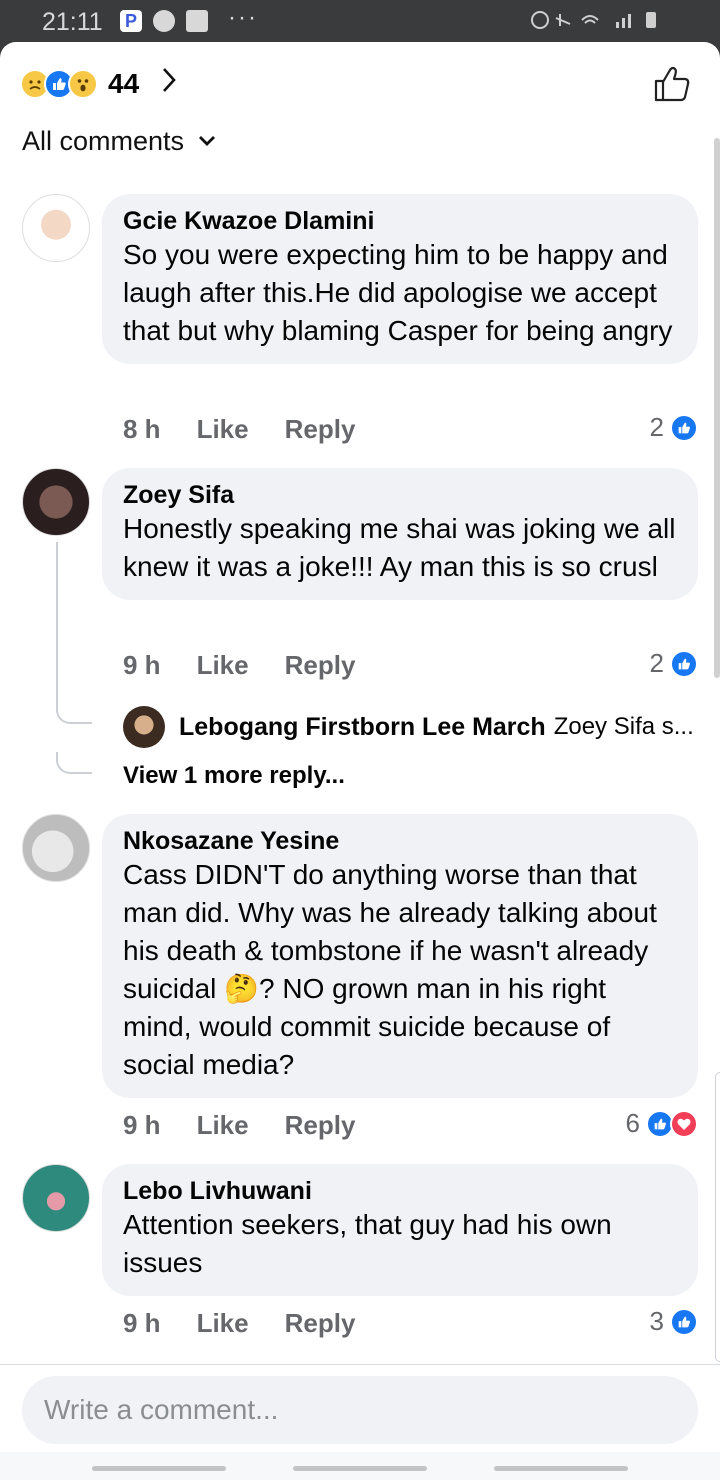  What do you see at coordinates (362, 727) in the screenshot?
I see `reply-author: Lebogang Firstborn Lee March` at bounding box center [362, 727].